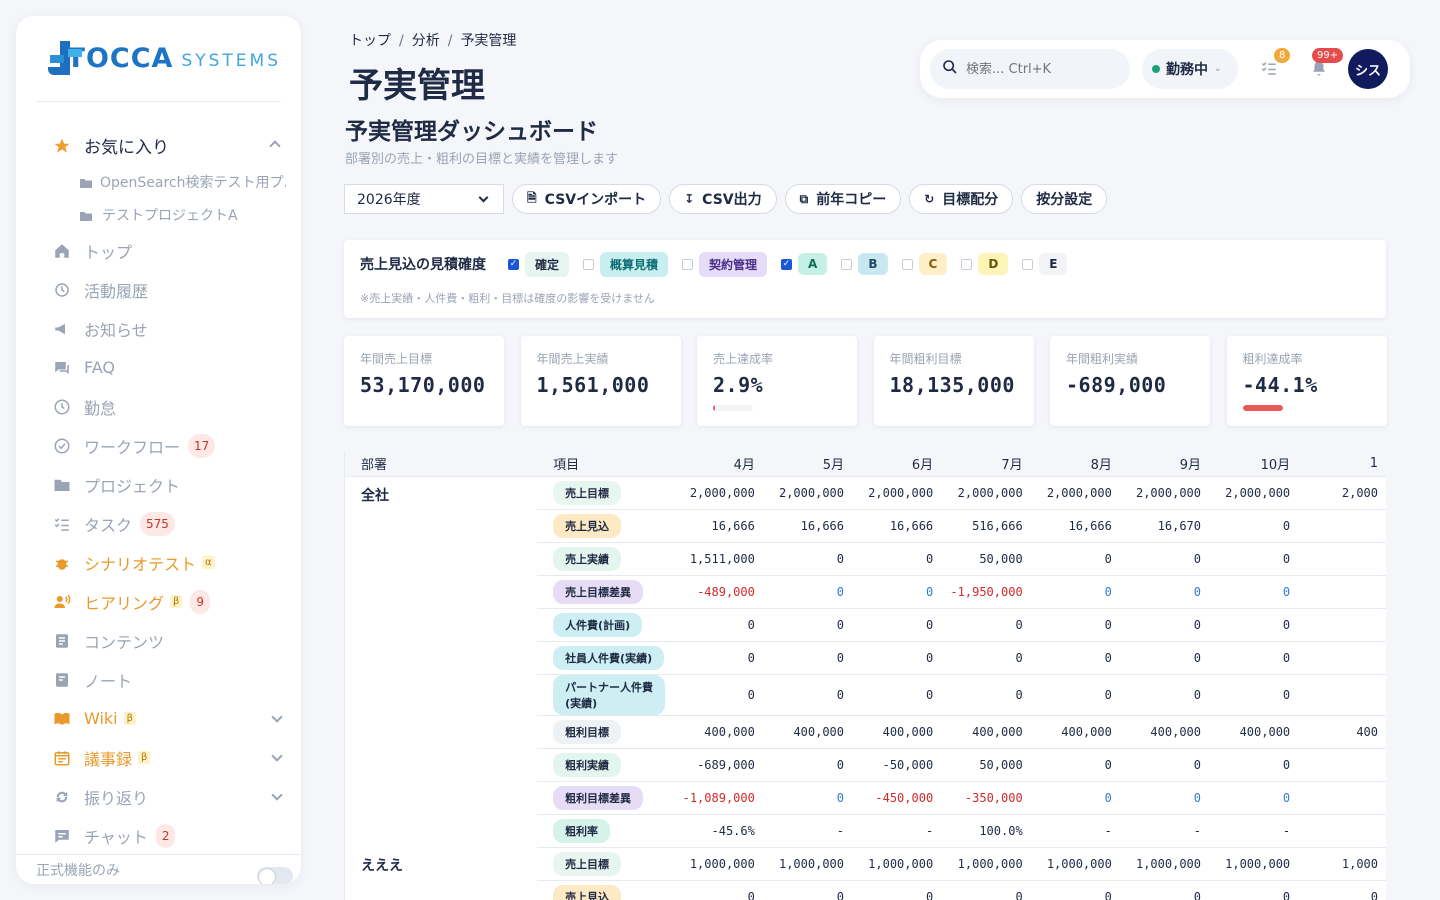 This screenshot has width=1440, height=900. Describe the element at coordinates (158, 562) in the screenshot. I see `sidebar-item: シナリオテスト α` at that location.